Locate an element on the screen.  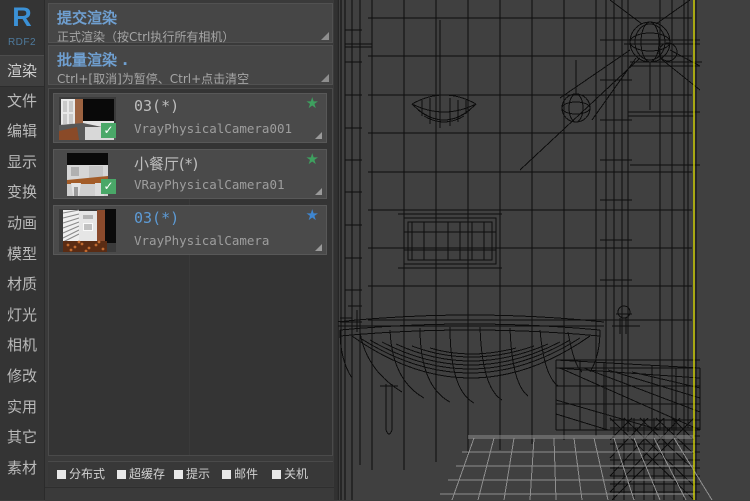
submit-render-subtitle: 正式渲染（按Ctrl执行所有相机） is located at coordinates (146, 37).